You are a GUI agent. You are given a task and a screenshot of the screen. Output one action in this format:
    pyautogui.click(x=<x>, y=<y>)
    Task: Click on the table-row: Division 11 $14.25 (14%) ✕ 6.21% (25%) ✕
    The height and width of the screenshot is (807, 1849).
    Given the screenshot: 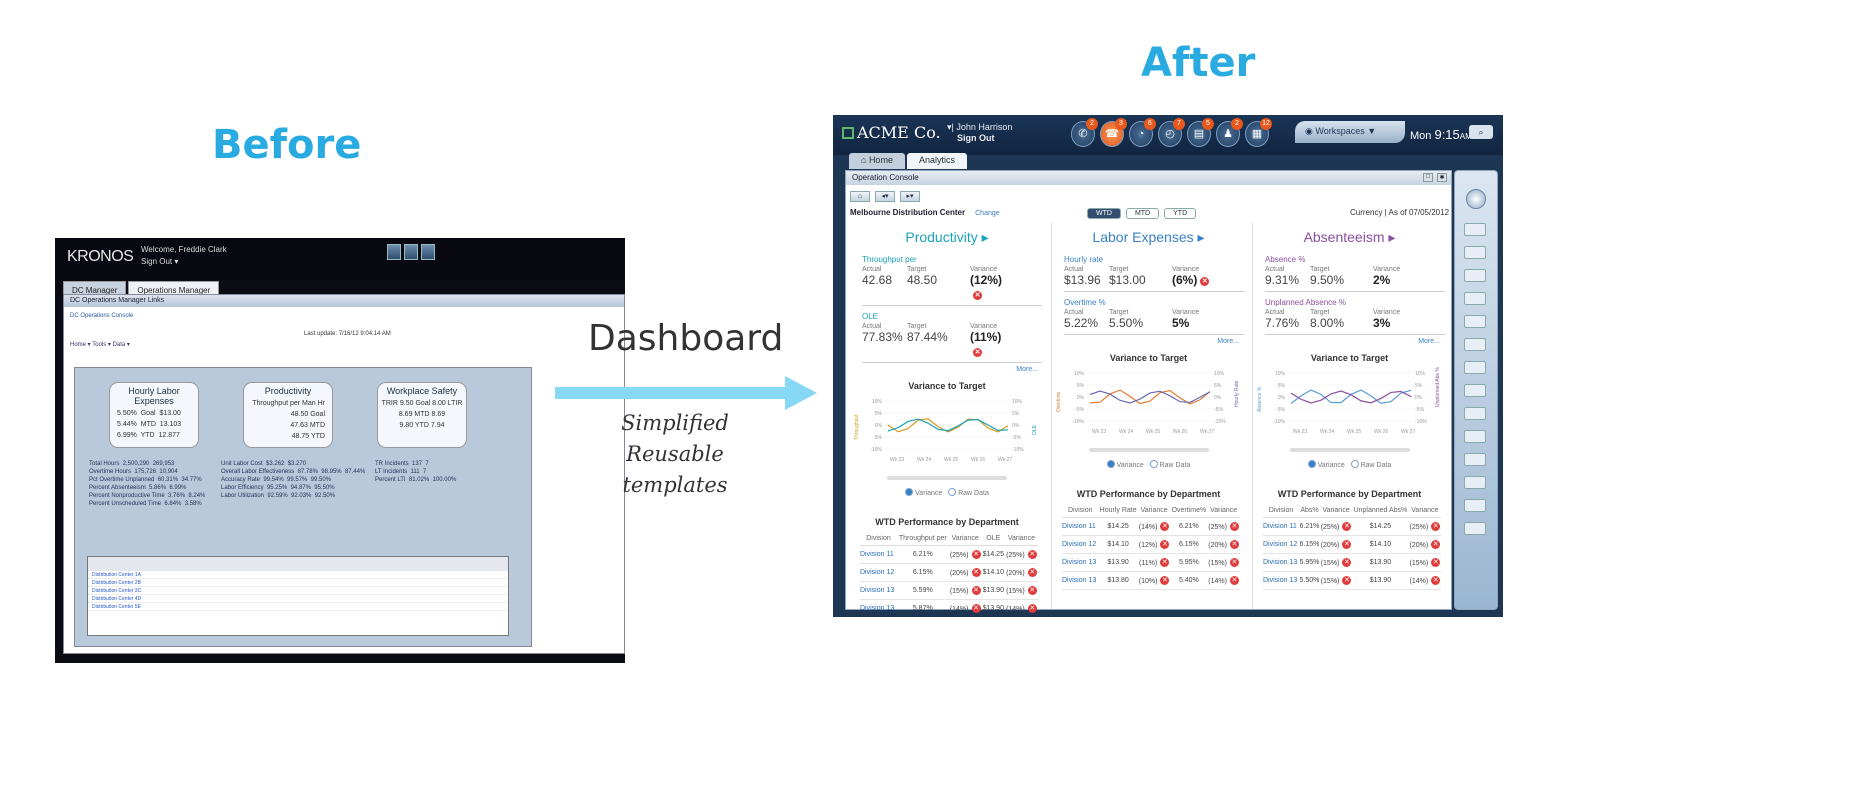 What is the action you would take?
    pyautogui.click(x=1151, y=526)
    